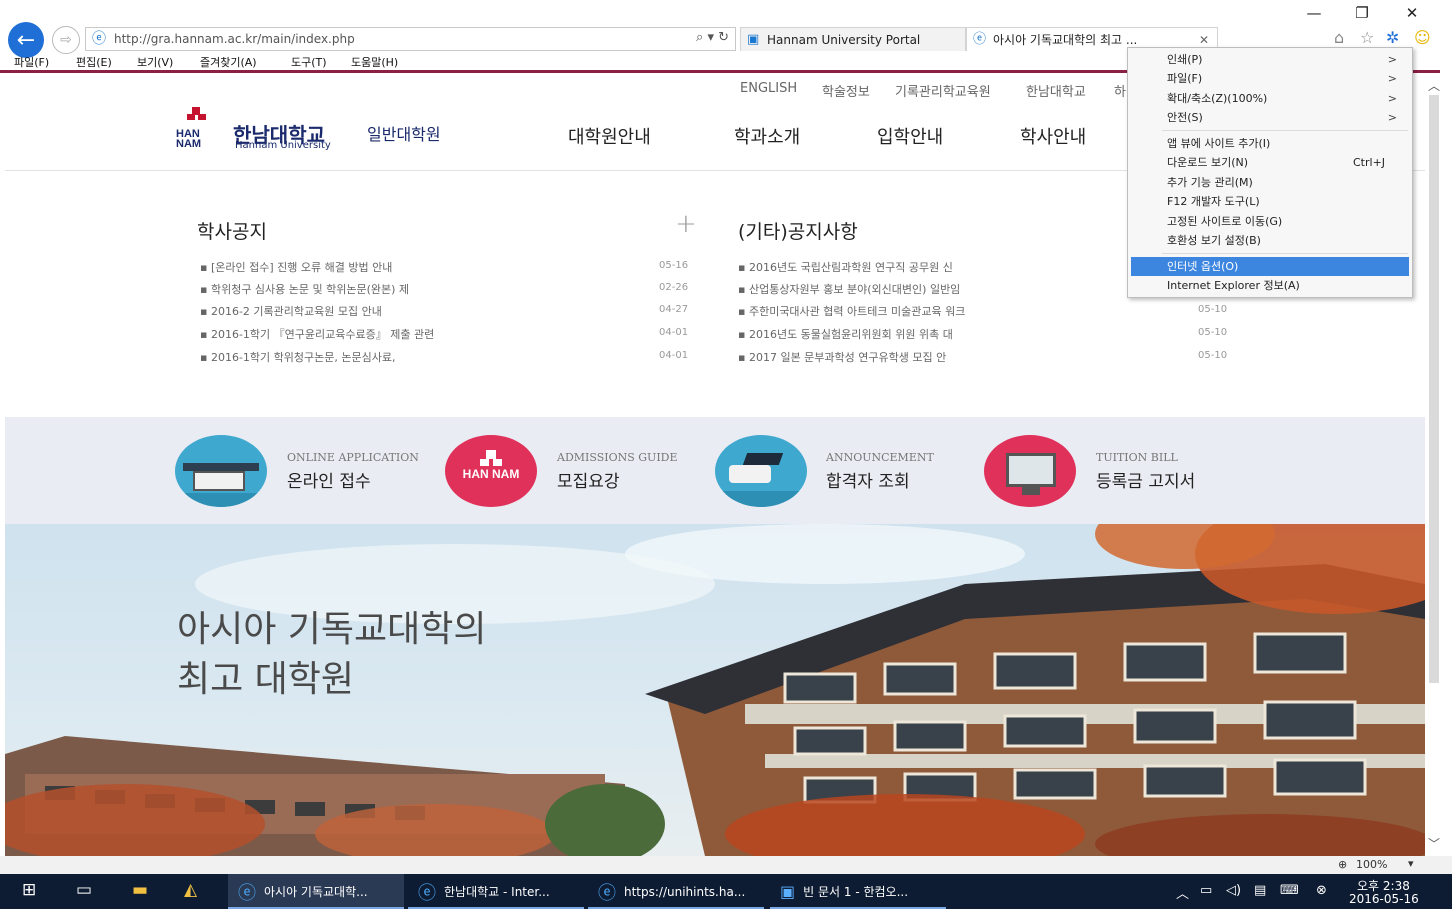  What do you see at coordinates (761, 471) in the screenshot?
I see `announcement-icon` at bounding box center [761, 471].